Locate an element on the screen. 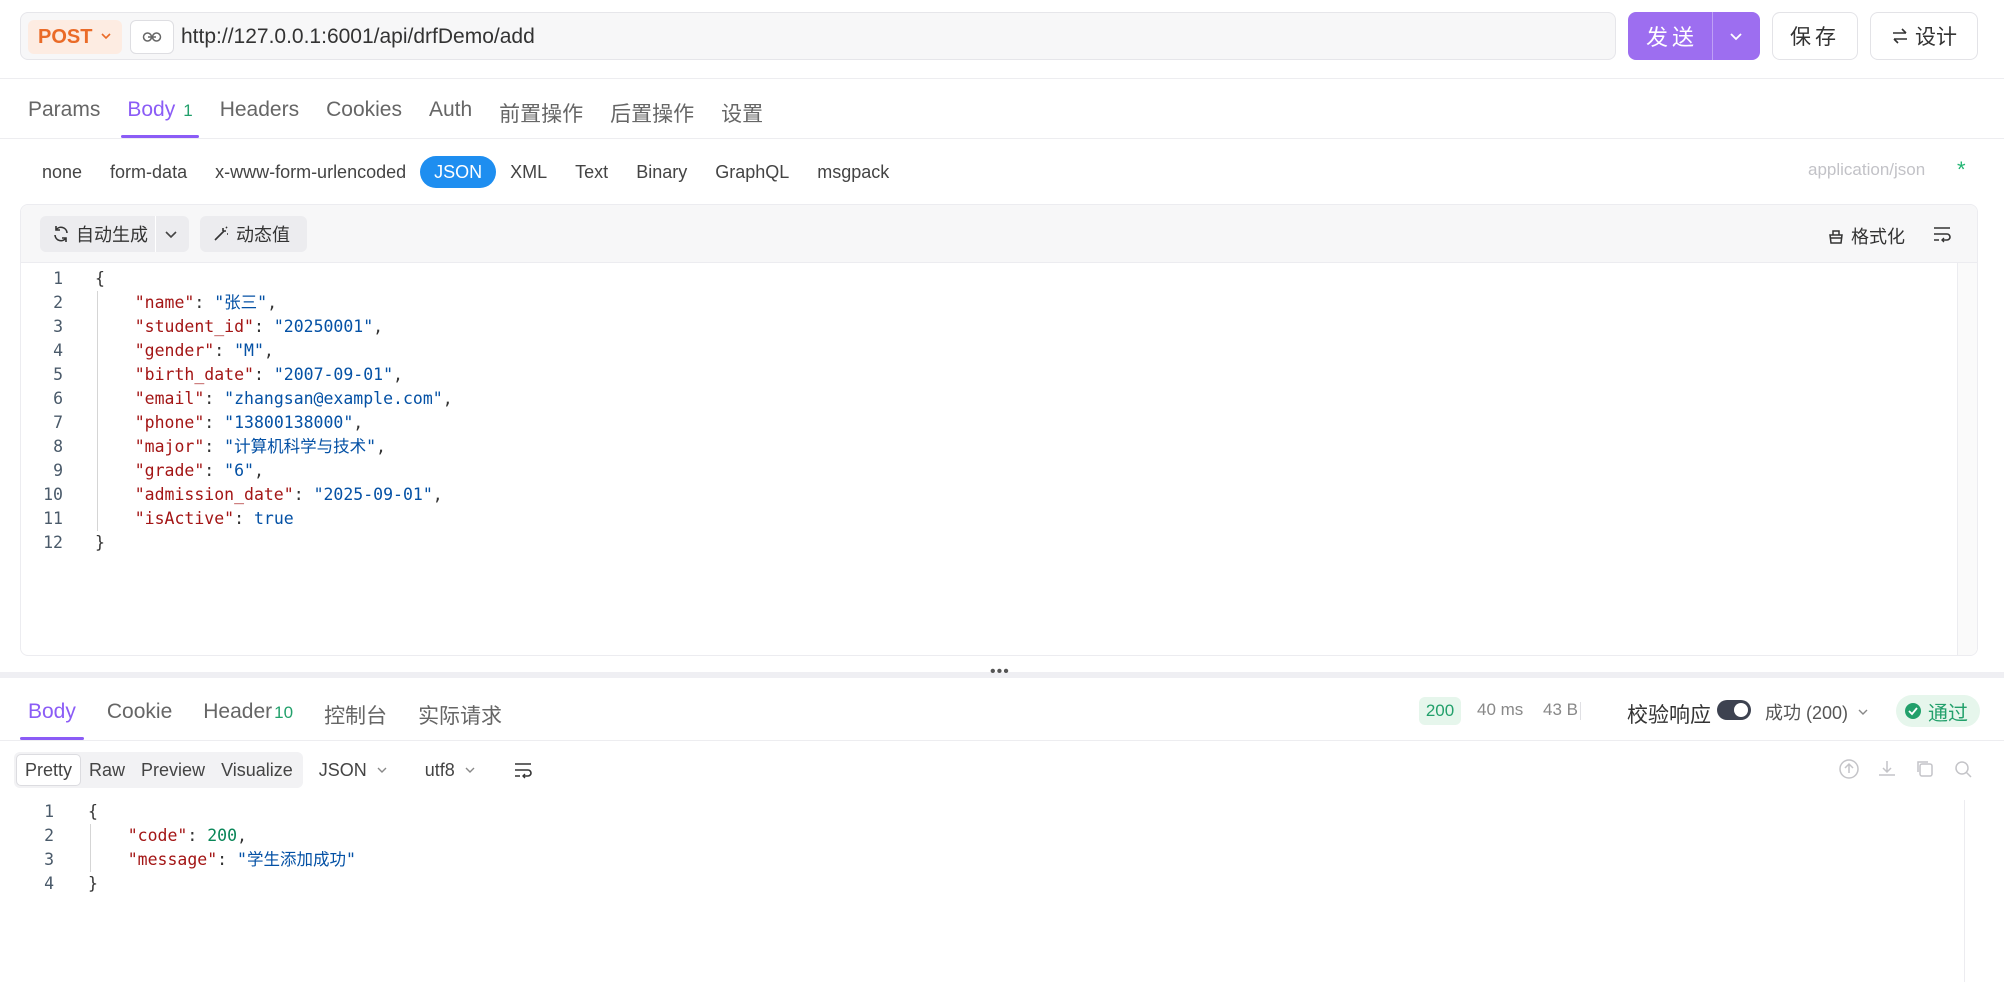 This screenshot has width=2004, height=982. code-text: "birth_date": "2007-09-01", is located at coordinates (249, 374).